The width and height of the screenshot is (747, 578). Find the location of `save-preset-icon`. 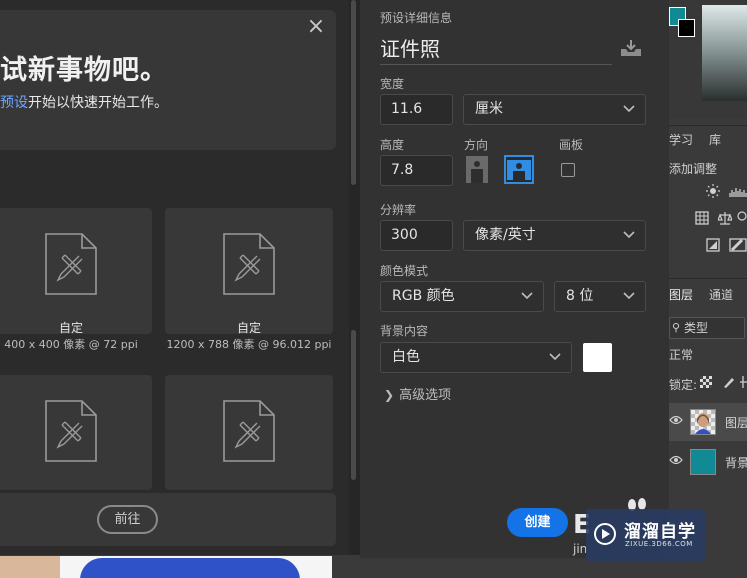

save-preset-icon is located at coordinates (631, 48).